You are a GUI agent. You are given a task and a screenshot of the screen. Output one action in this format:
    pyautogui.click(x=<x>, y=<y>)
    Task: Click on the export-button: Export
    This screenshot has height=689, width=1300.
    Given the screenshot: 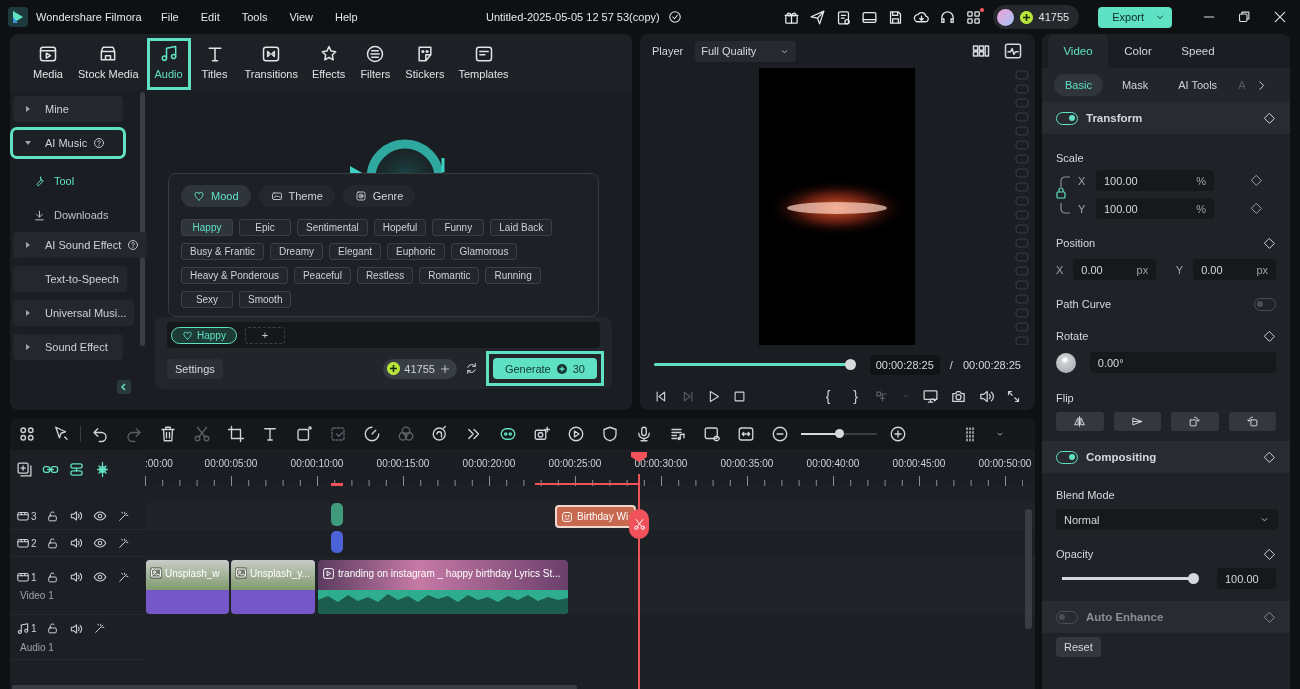 What is the action you would take?
    pyautogui.click(x=1135, y=17)
    